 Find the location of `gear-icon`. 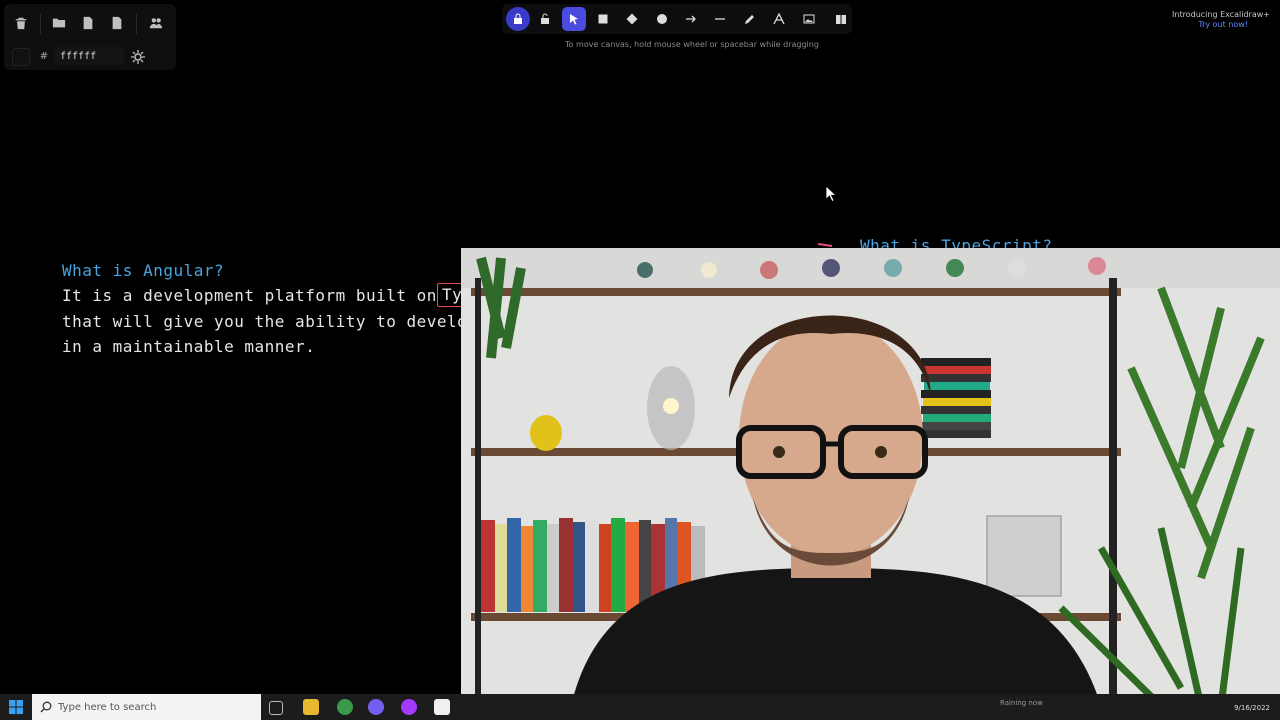

gear-icon is located at coordinates (138, 57).